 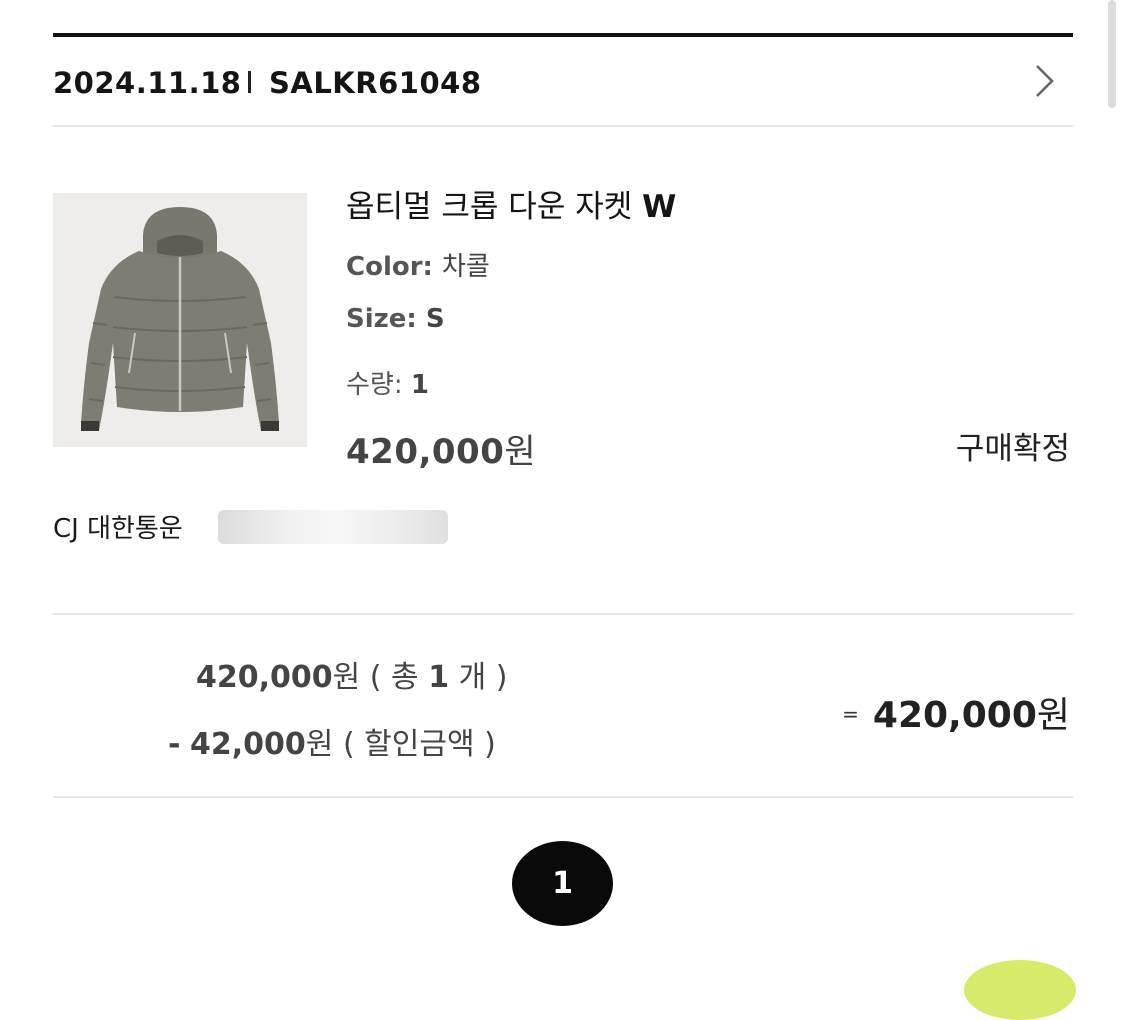 I want to click on discount-unit: 원, so click(x=319, y=744).